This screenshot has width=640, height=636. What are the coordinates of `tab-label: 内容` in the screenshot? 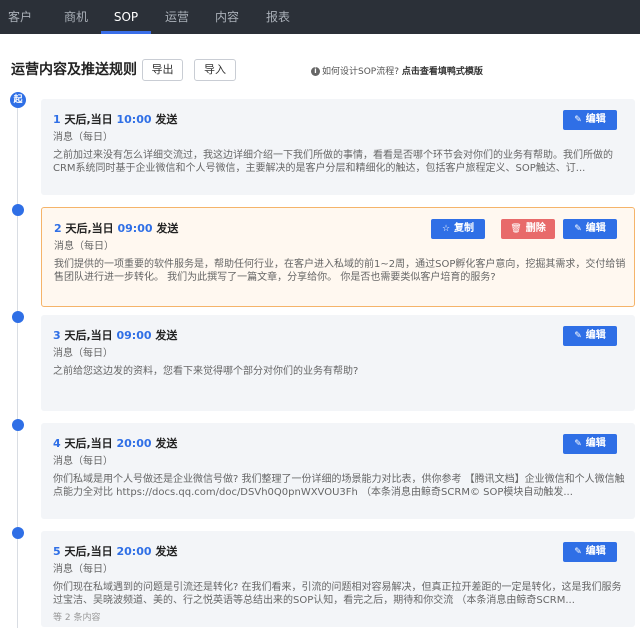 It's located at (226, 17).